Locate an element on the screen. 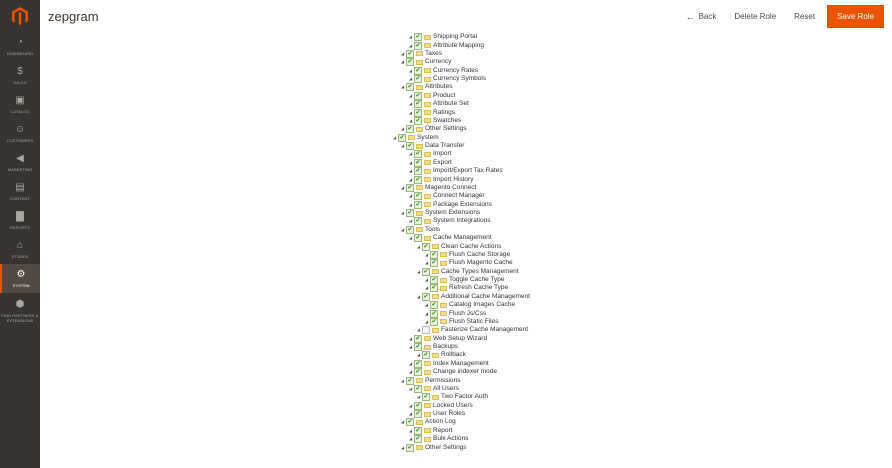 Image resolution: width=892 pixels, height=468 pixels. tree-node-label: Attribute Set is located at coordinates (451, 104).